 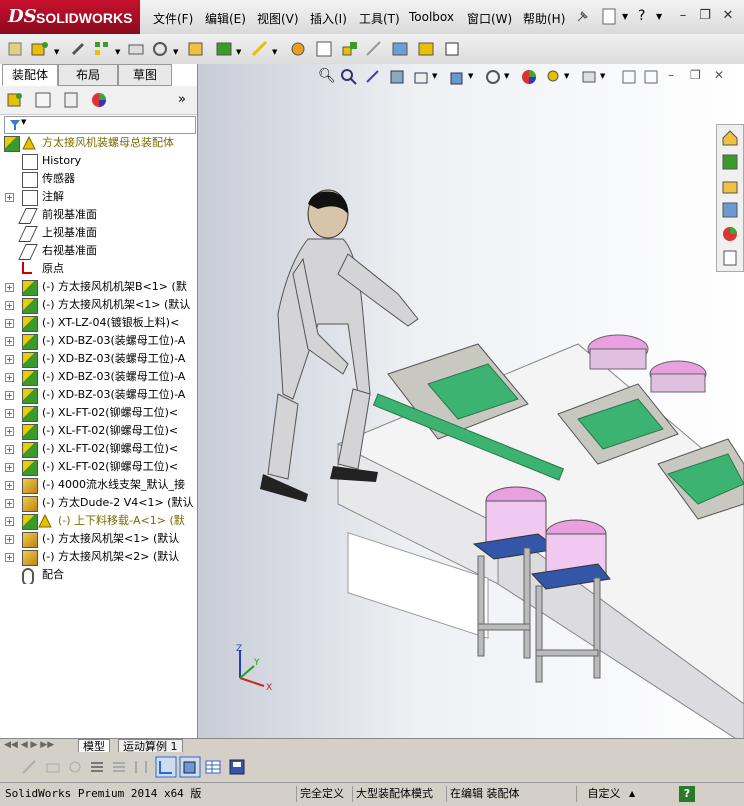 I want to click on show-hidden-components-icon, so click(x=196, y=49).